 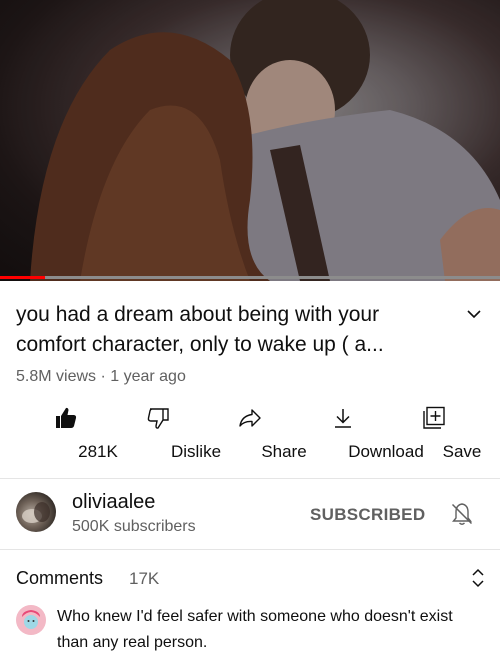 I want to click on channel-avatar, so click(x=36, y=512).